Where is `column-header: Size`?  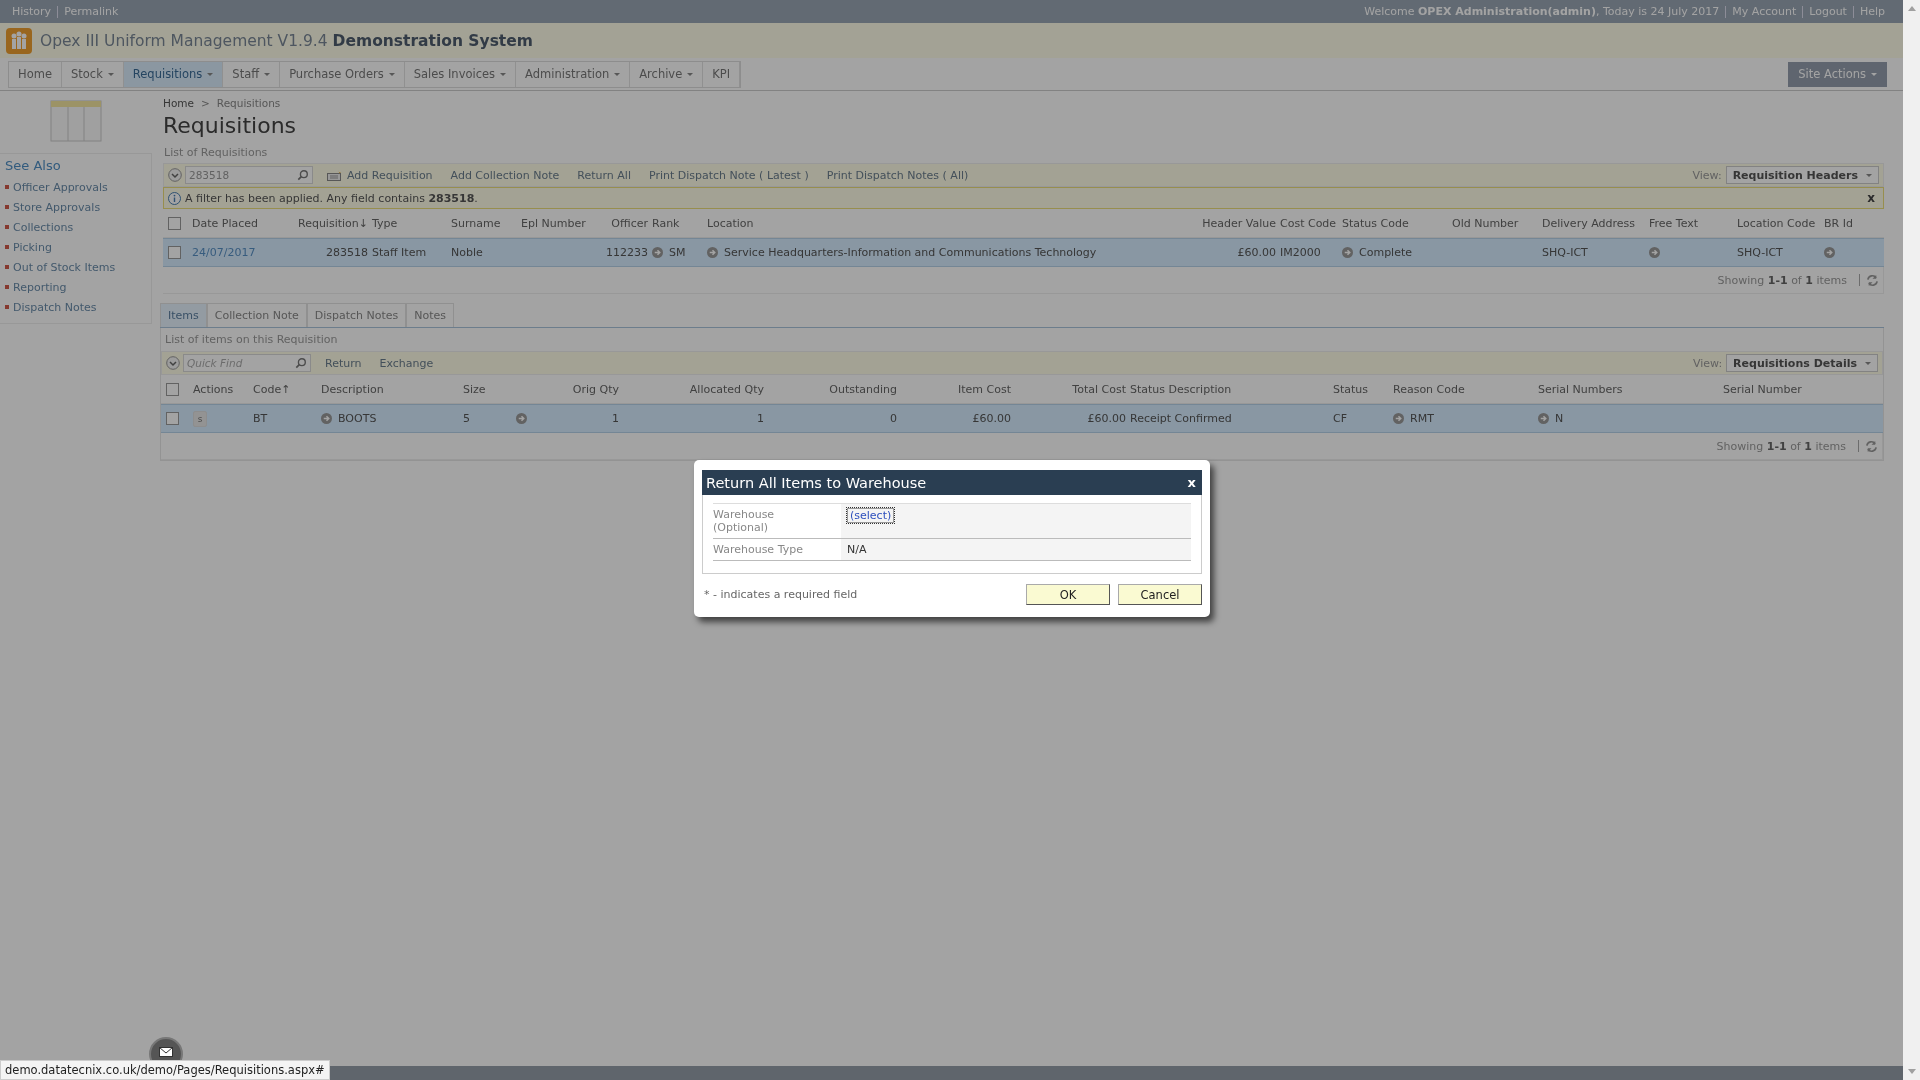
column-header: Size is located at coordinates (493, 389).